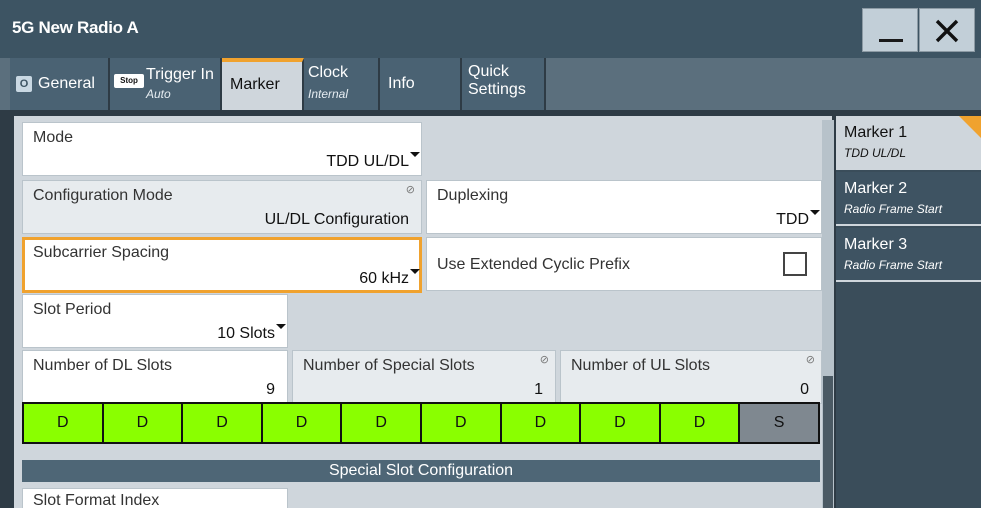 This screenshot has width=981, height=508. What do you see at coordinates (497, 89) in the screenshot?
I see `tab-settings-label: Settings` at bounding box center [497, 89].